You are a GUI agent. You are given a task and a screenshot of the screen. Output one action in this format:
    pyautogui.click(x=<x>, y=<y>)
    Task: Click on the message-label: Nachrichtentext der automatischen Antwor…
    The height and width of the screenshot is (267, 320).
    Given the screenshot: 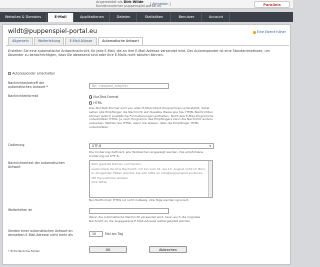 What is the action you would take?
    pyautogui.click(x=36, y=165)
    